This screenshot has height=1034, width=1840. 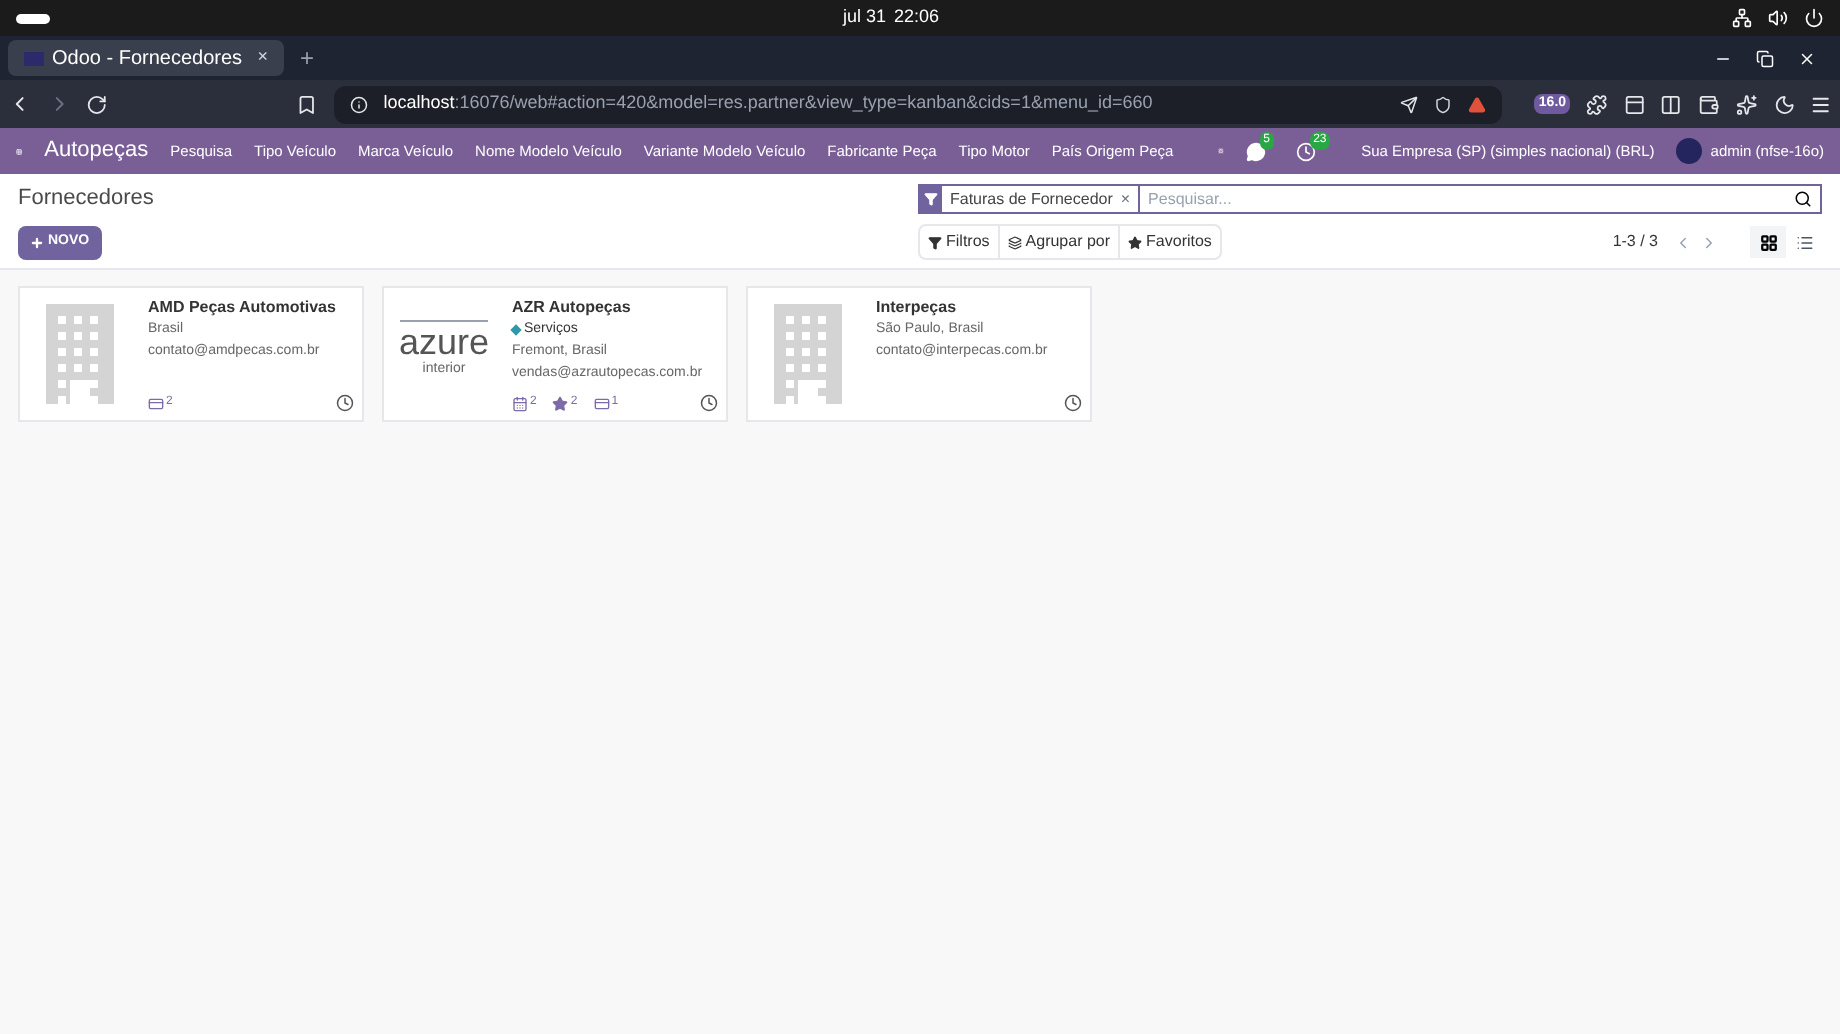 I want to click on group-by-button: Agrupar por, so click(x=1058, y=242).